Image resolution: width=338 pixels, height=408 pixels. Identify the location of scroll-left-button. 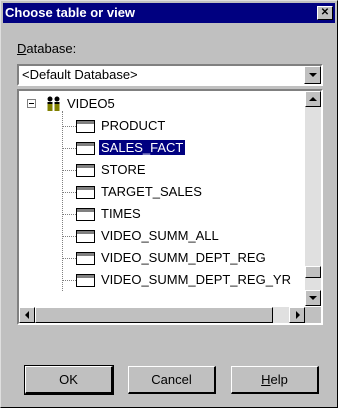
(27, 315).